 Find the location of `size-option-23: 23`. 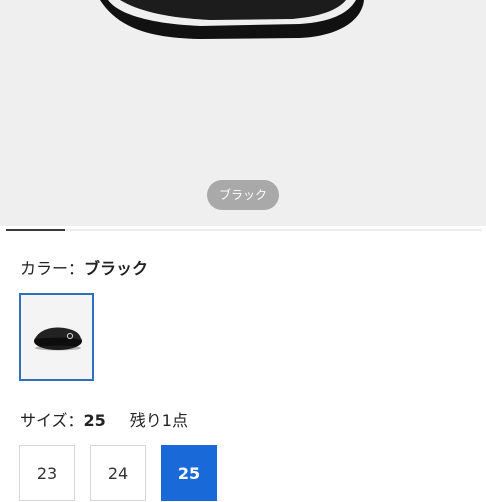

size-option-23: 23 is located at coordinates (47, 473).